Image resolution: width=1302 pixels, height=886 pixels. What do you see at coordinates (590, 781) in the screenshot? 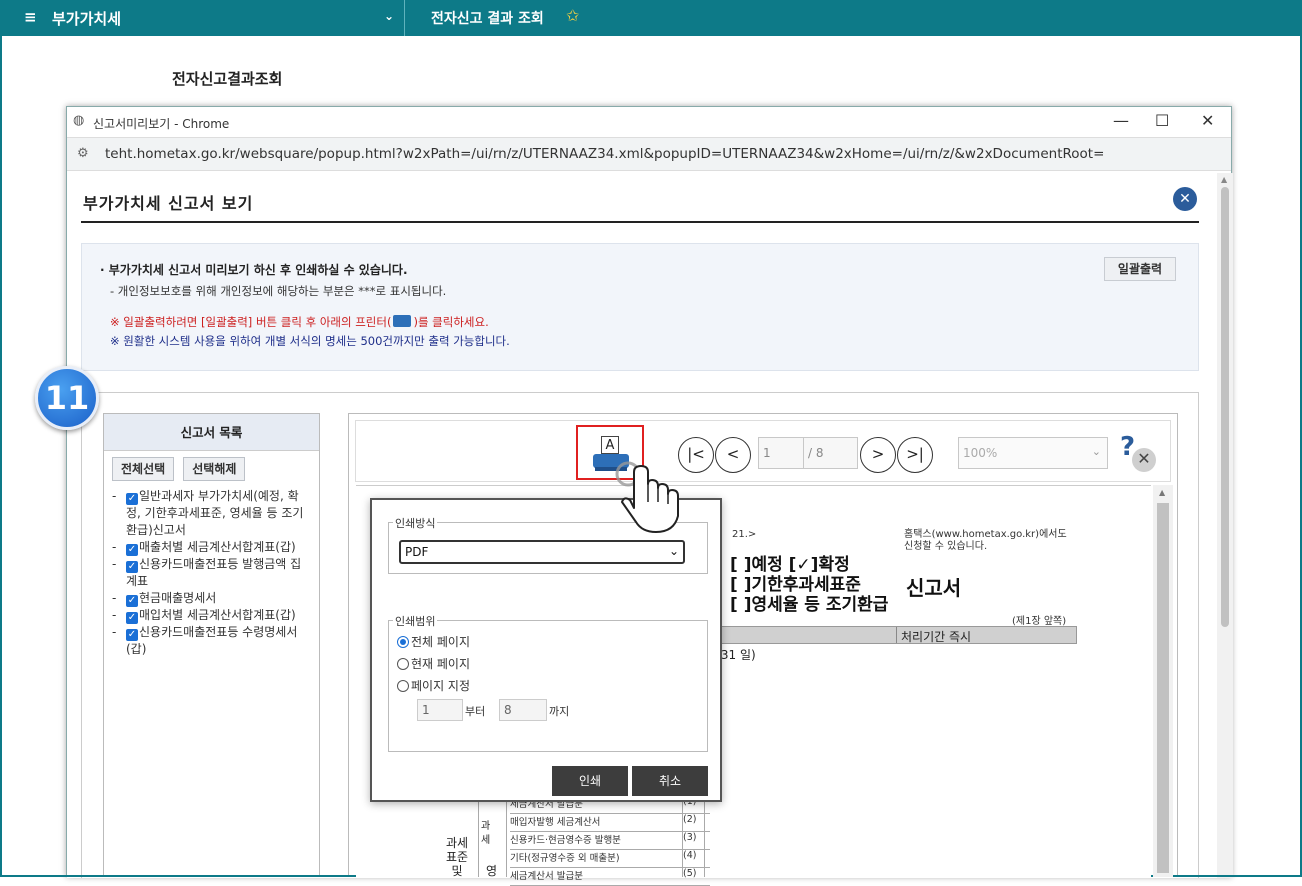
I see `print-confirm-button: 인쇄` at bounding box center [590, 781].